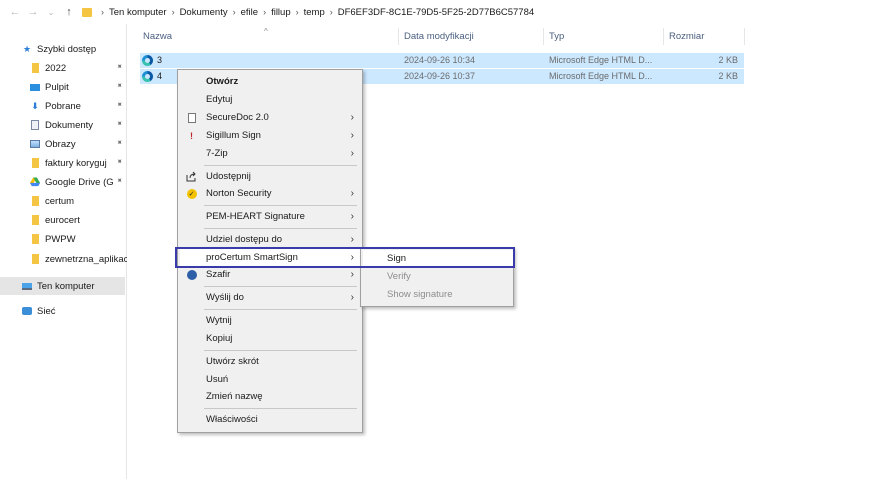 The height and width of the screenshot is (479, 871). I want to click on menu-item-open: Otwórz, so click(270, 81).